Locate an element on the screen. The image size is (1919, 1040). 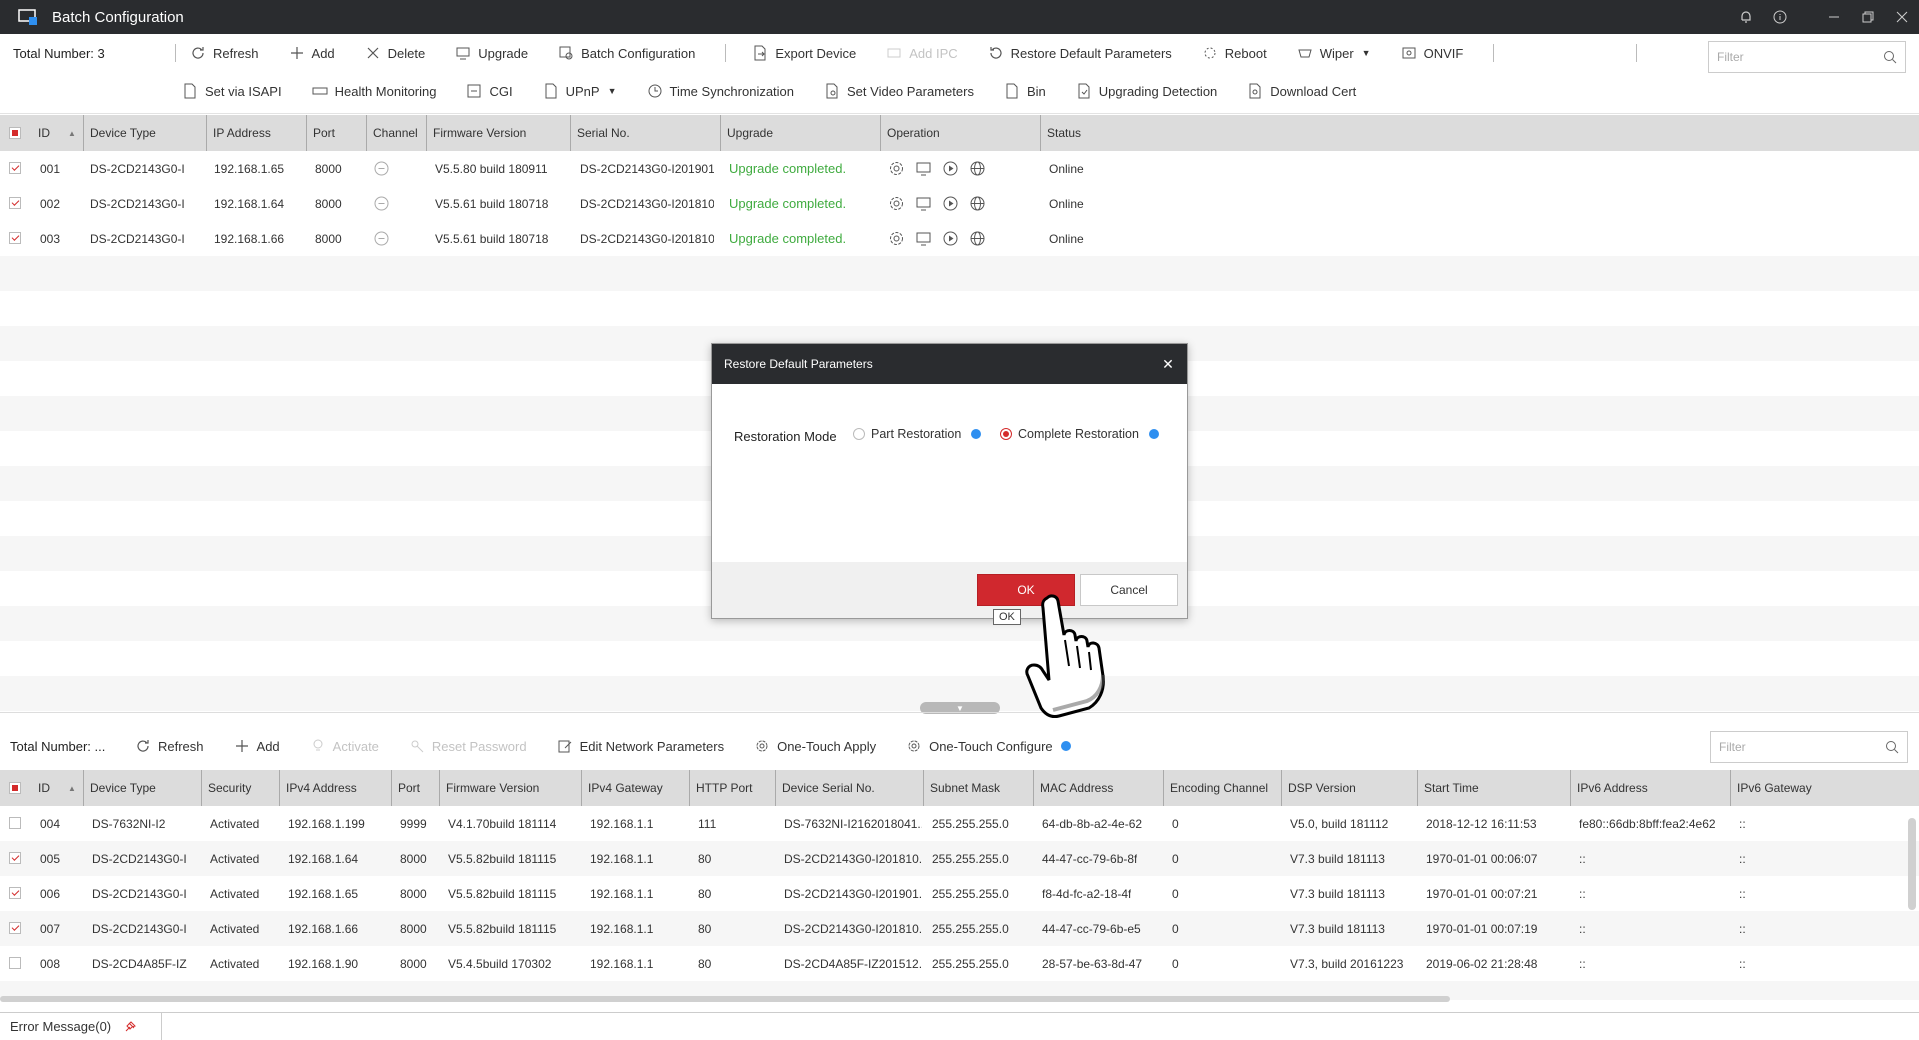
wiper-button: Wiper ▼ is located at coordinates (1334, 53).